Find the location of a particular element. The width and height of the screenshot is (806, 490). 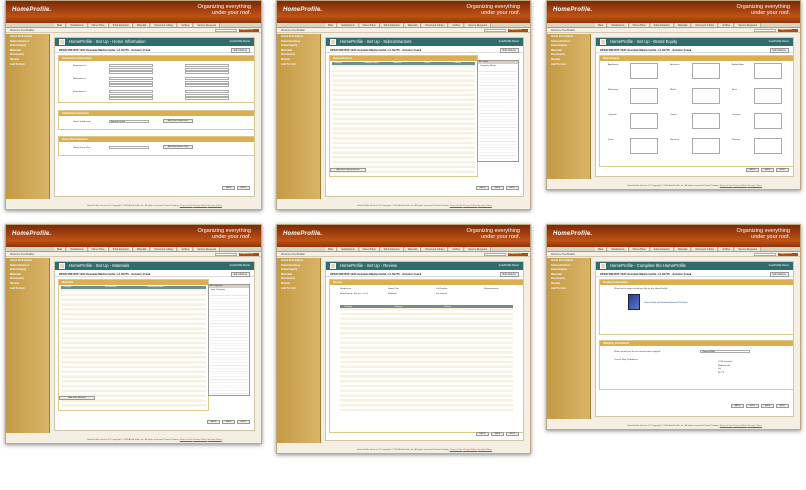

add-new-button: Add New Material is located at coordinates (77, 398).